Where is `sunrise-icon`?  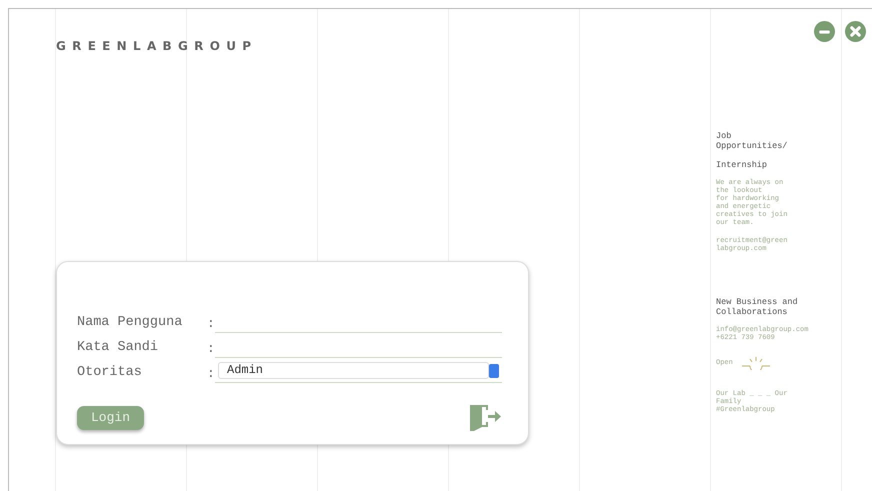 sunrise-icon is located at coordinates (755, 363).